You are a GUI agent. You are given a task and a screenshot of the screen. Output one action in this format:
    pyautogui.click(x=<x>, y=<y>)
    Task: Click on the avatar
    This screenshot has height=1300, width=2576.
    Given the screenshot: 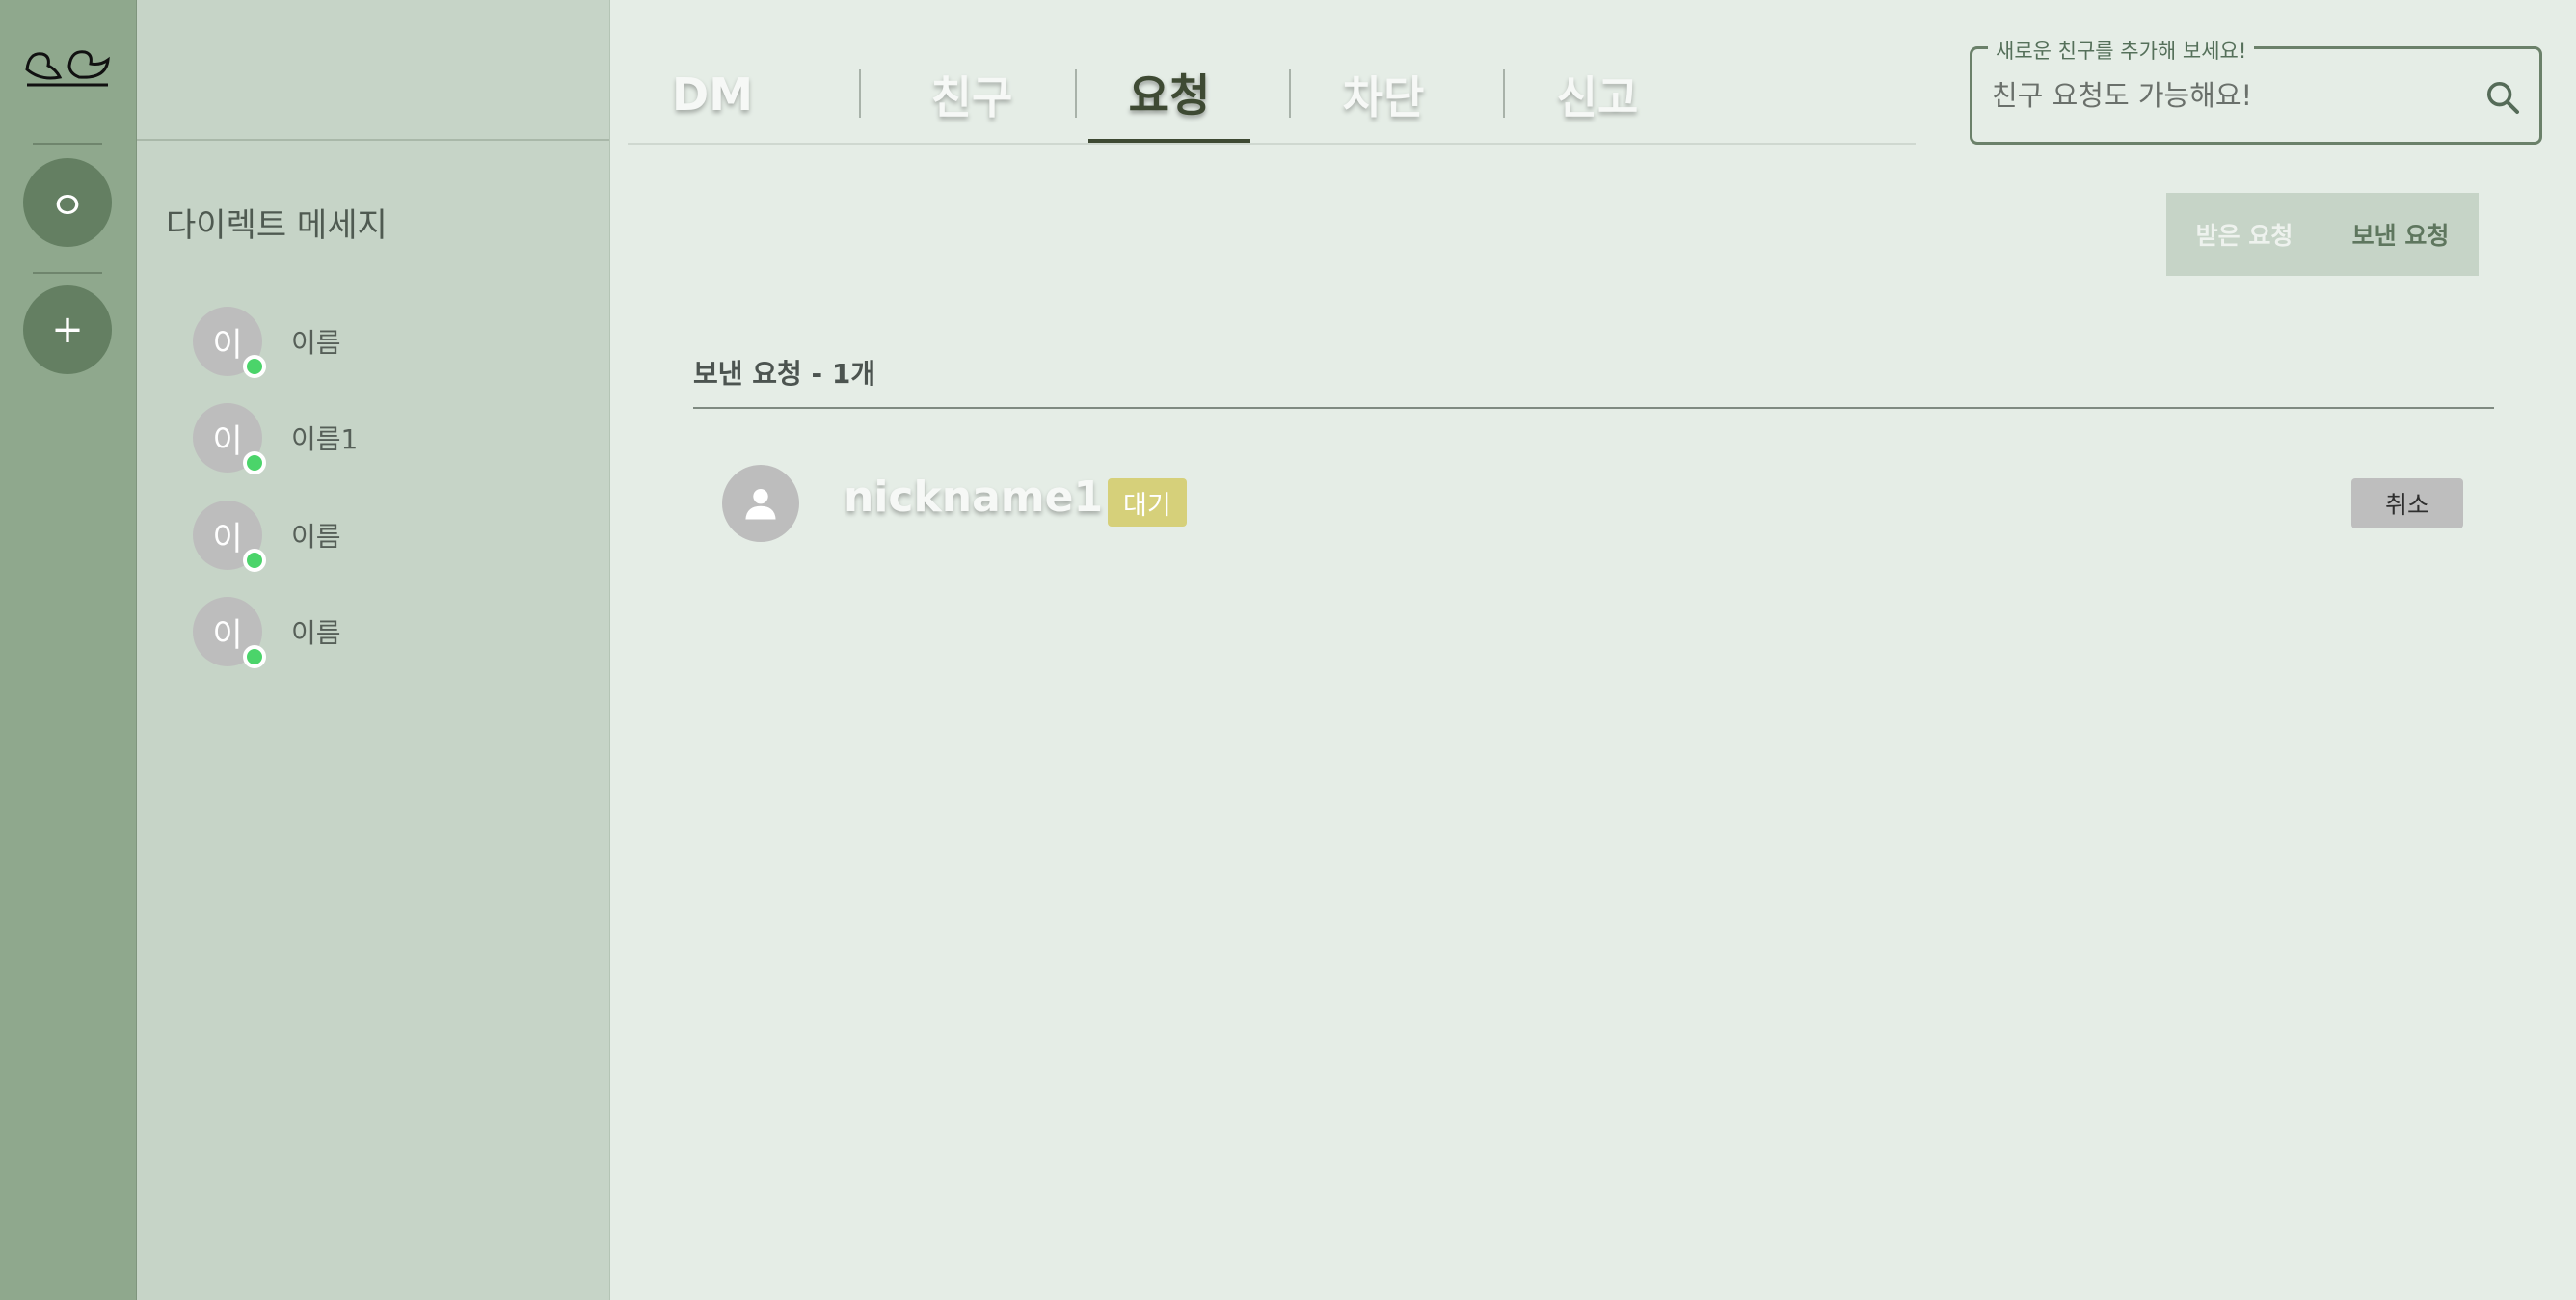 What is the action you would take?
    pyautogui.click(x=761, y=503)
    